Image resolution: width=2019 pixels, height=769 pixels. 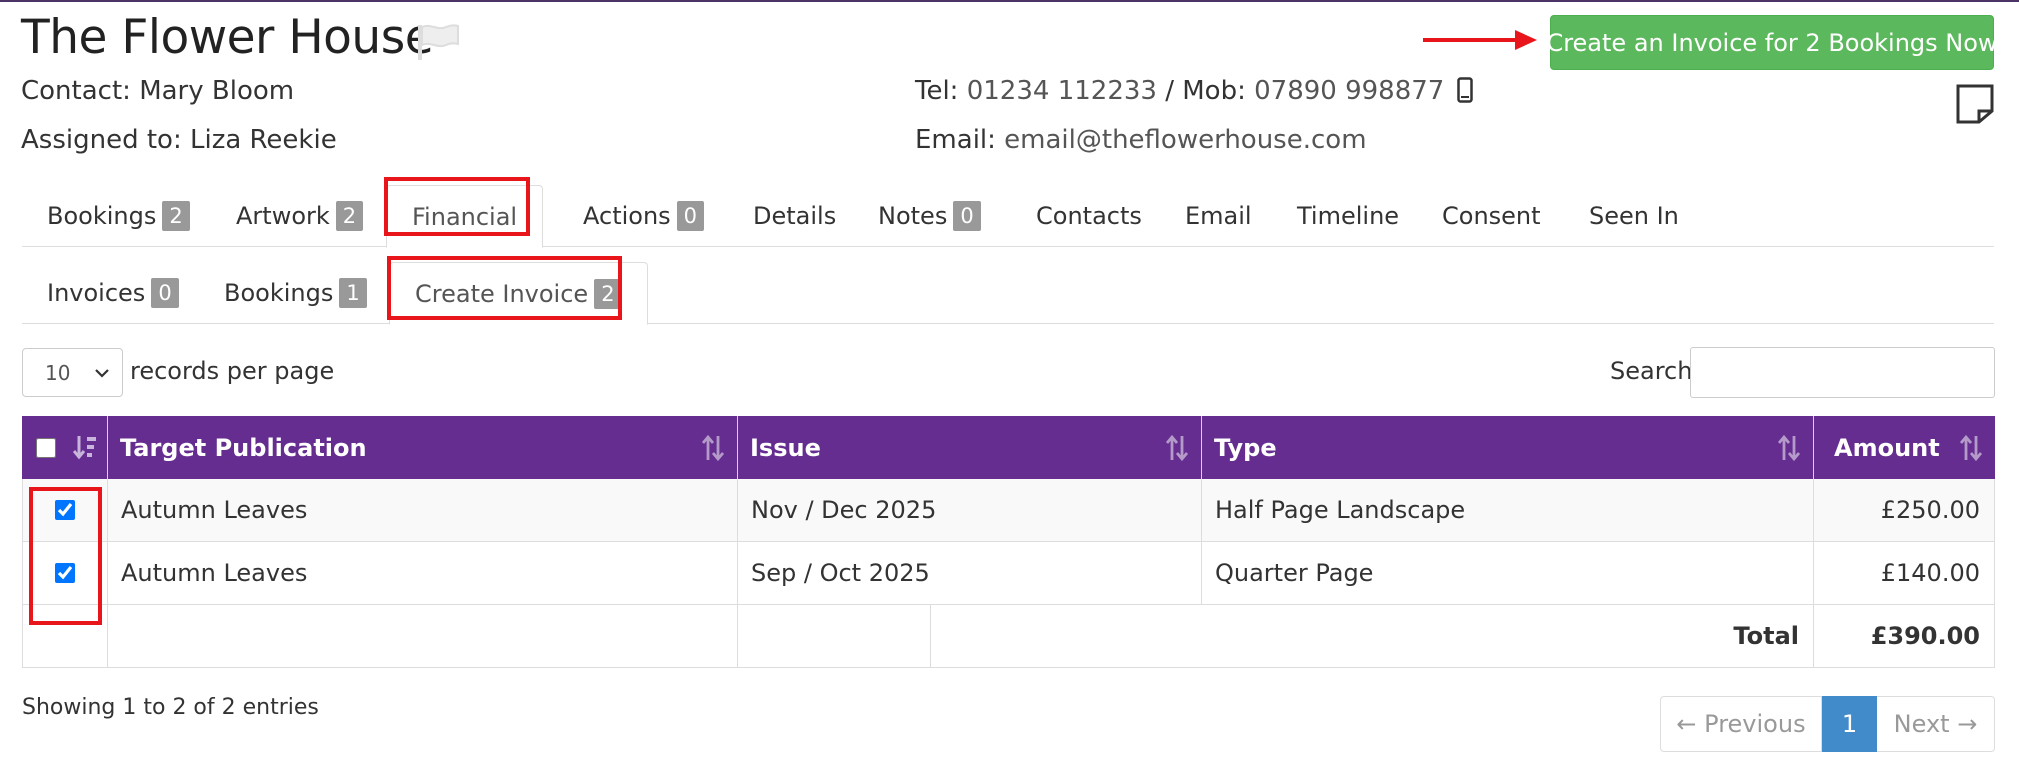 I want to click on select-all-header, so click(x=65, y=447).